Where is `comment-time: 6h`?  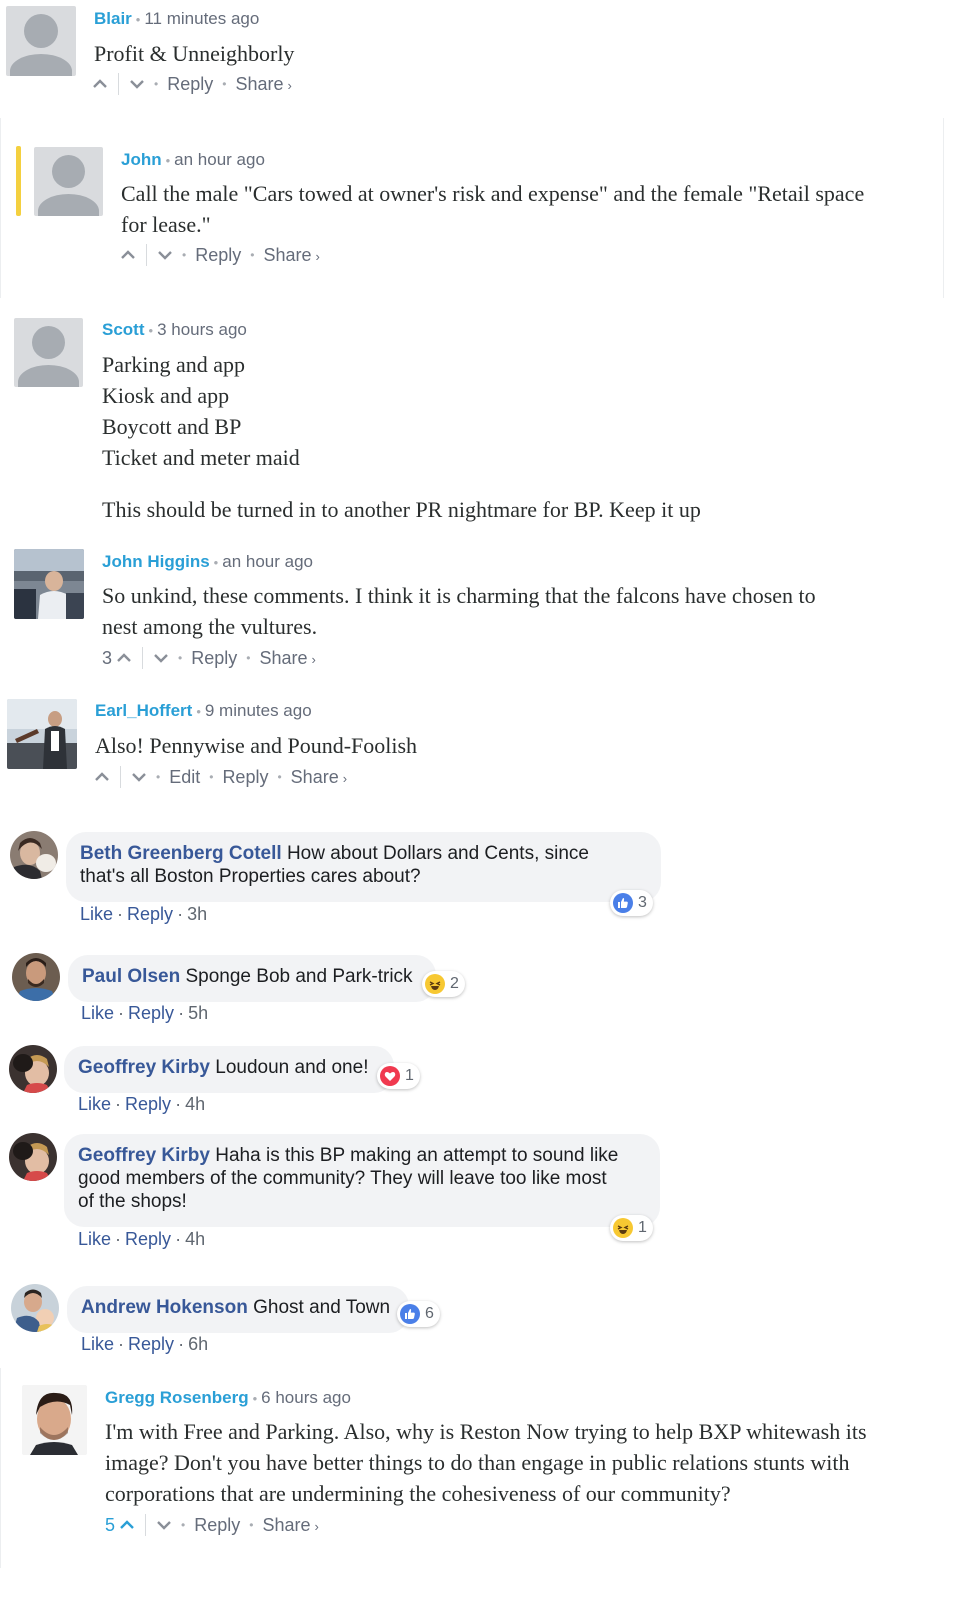
comment-time: 6h is located at coordinates (198, 1344).